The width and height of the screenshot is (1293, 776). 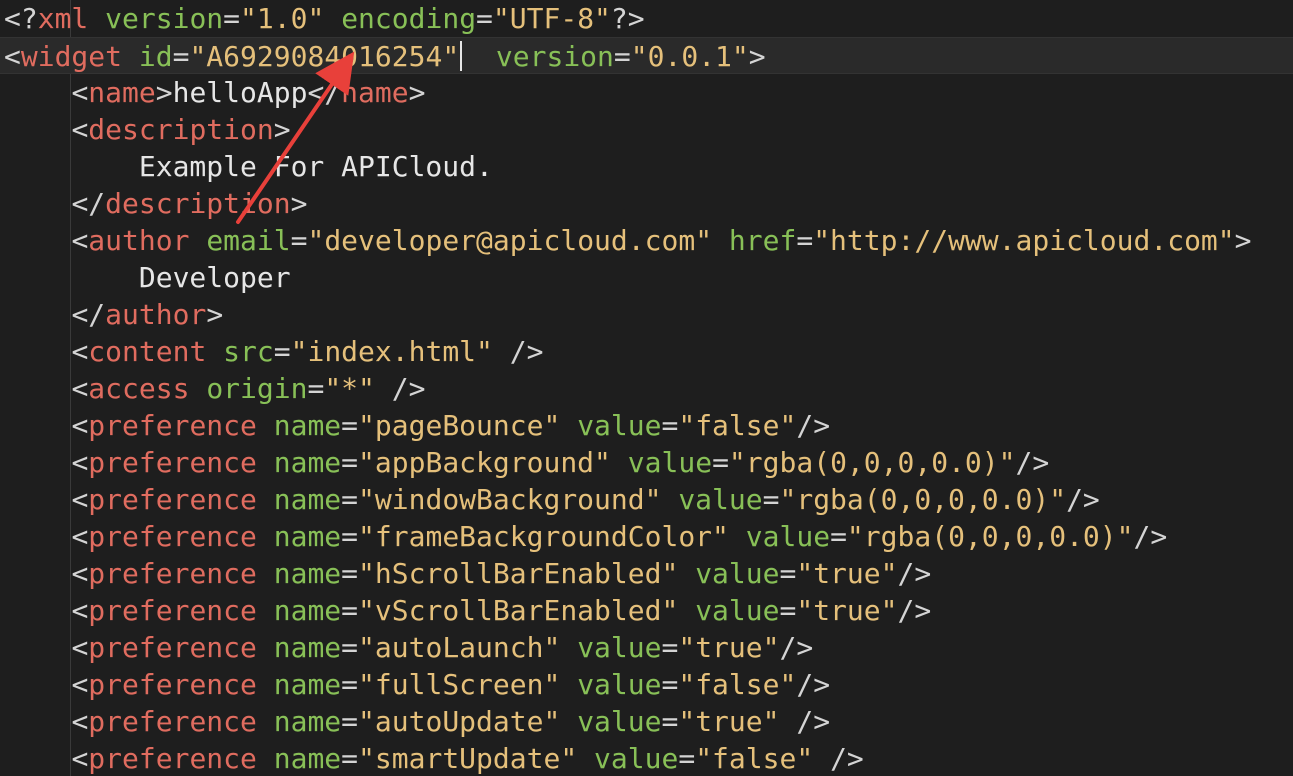 I want to click on code-line: </author>, so click(x=646, y=314).